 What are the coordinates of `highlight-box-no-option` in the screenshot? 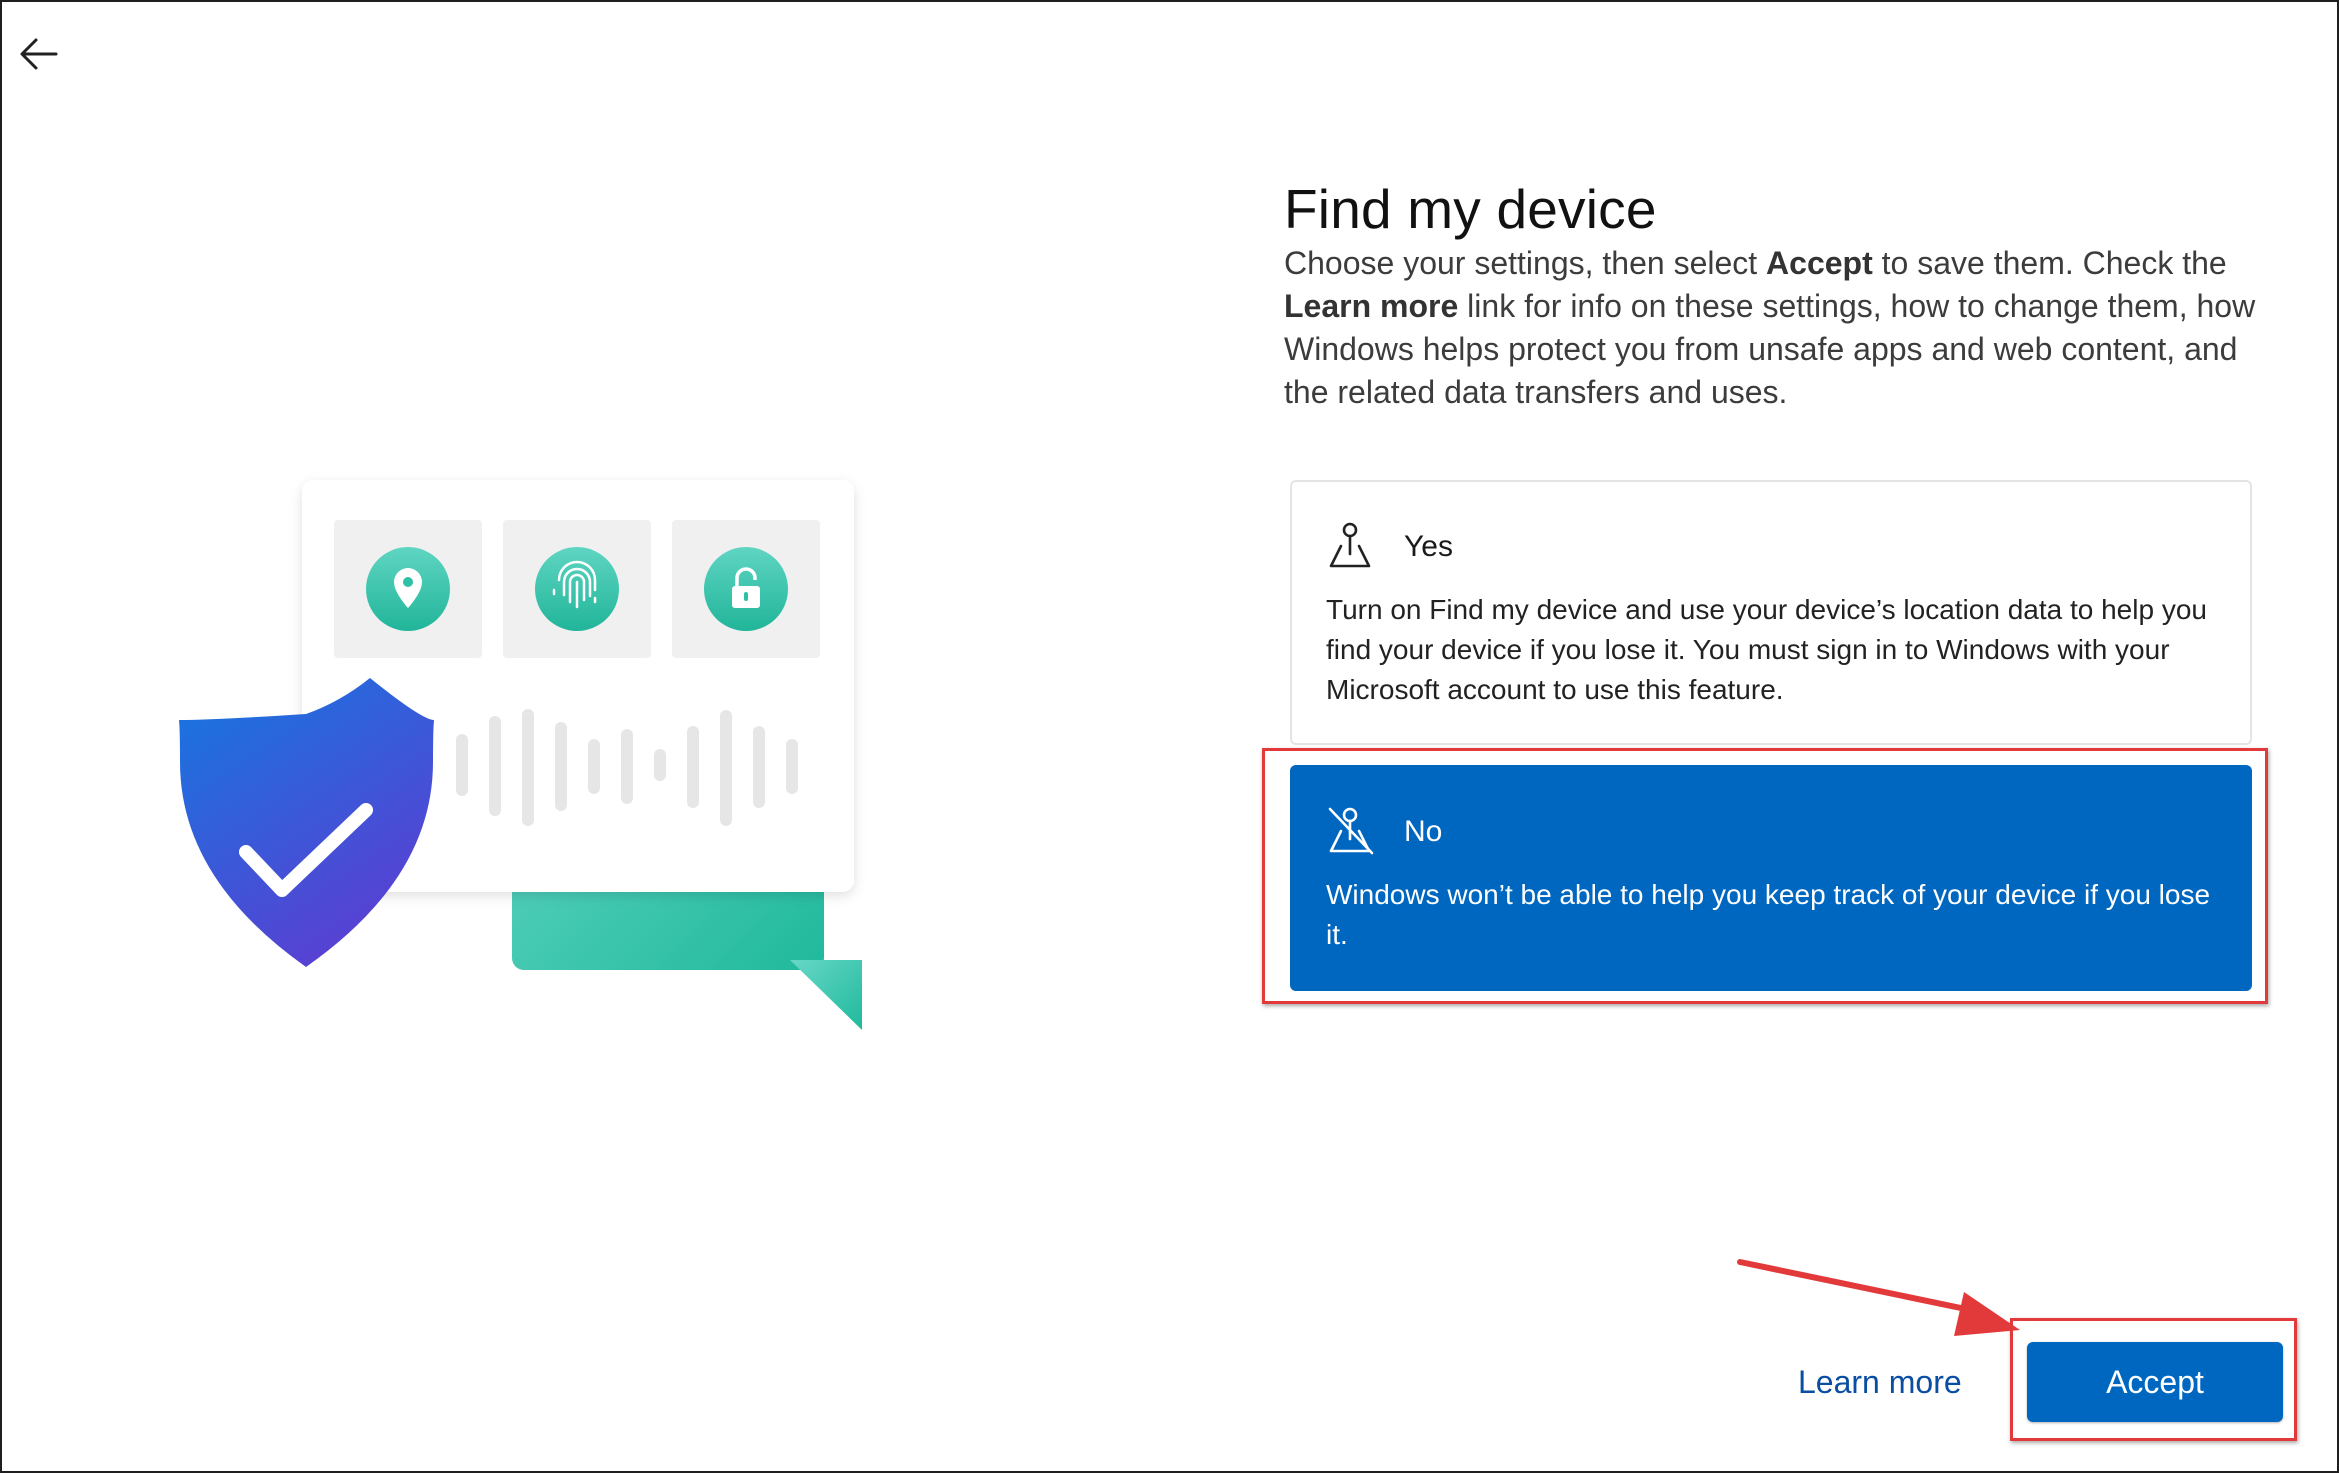 It's located at (1765, 876).